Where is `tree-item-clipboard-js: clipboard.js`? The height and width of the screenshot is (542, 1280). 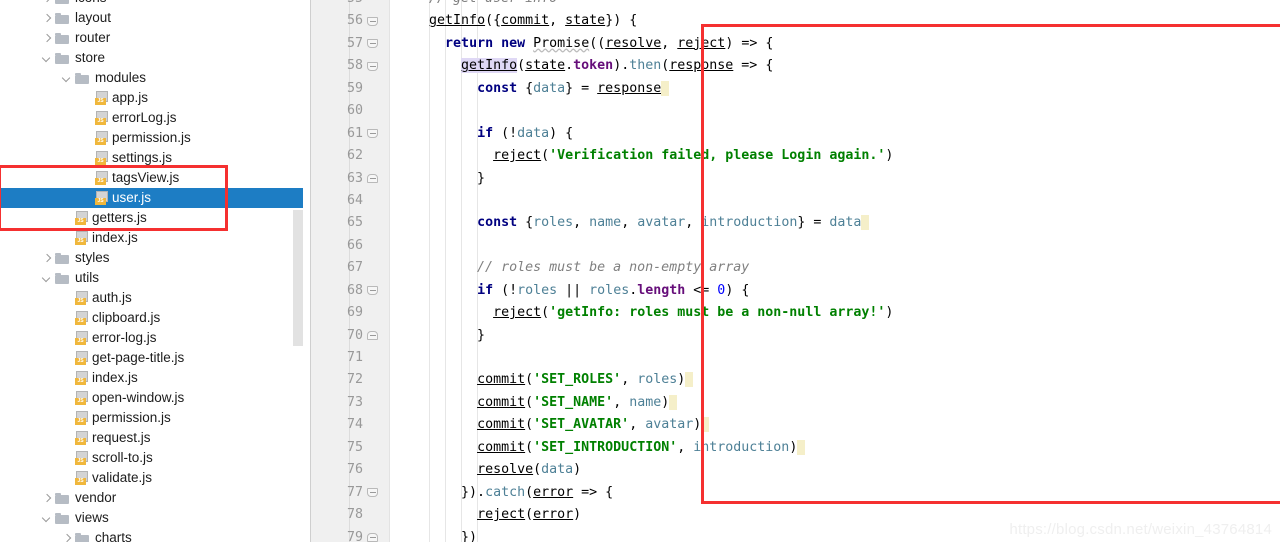
tree-item-clipboard-js: clipboard.js is located at coordinates (151, 318).